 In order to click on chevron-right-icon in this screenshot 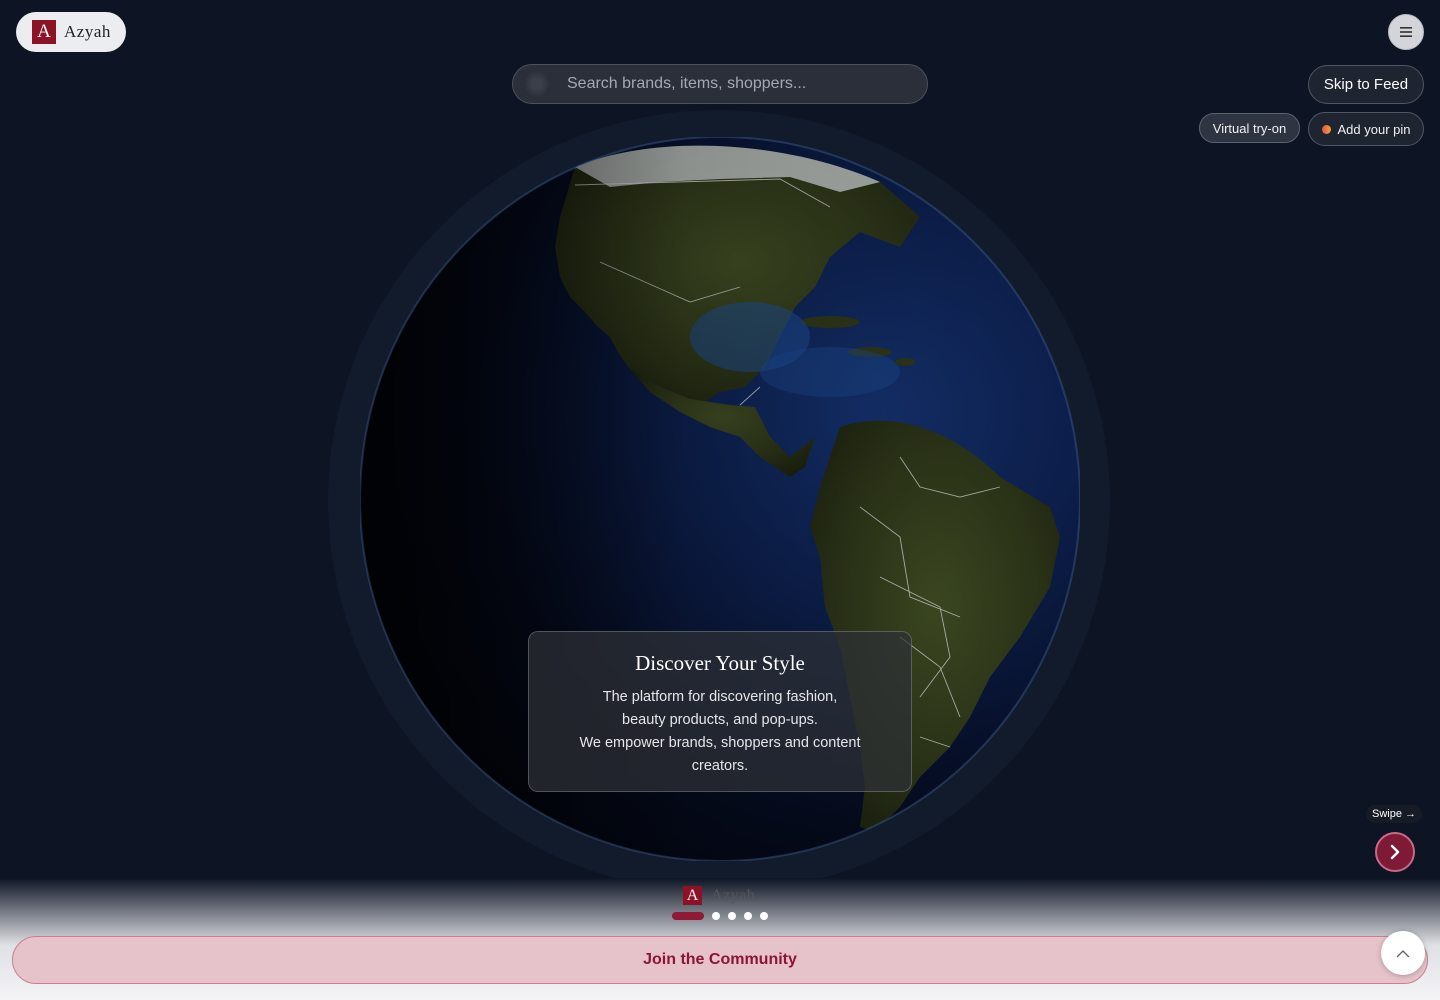, I will do `click(1395, 852)`.